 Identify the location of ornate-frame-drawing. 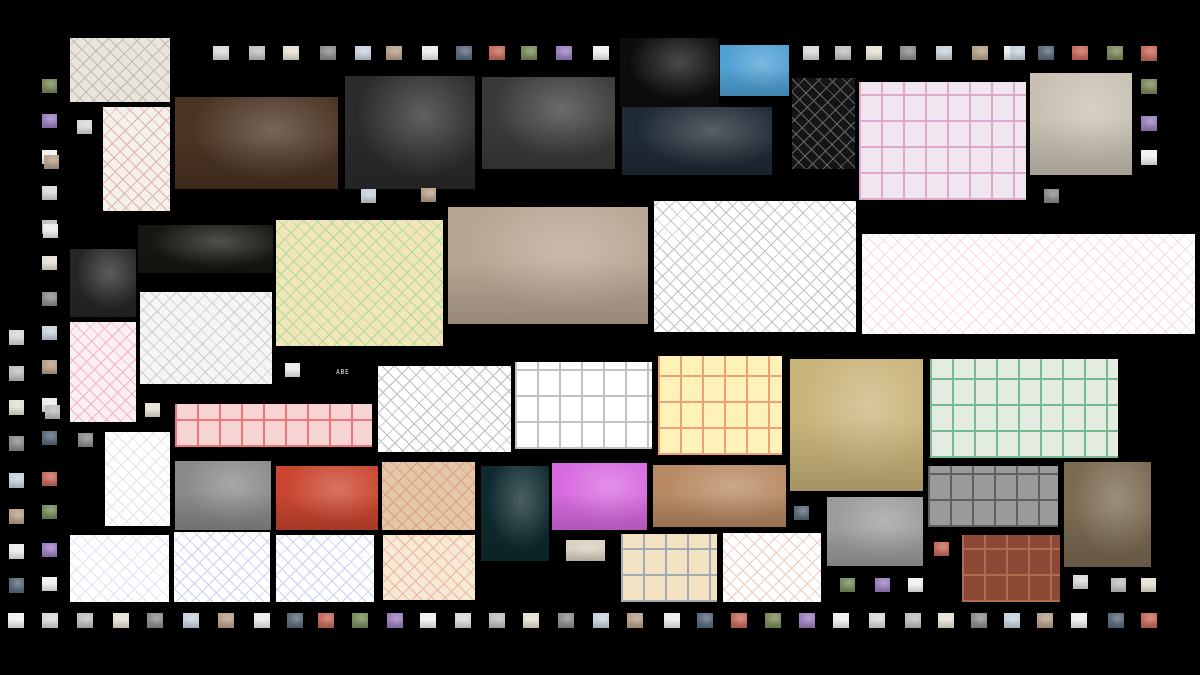
(429, 567).